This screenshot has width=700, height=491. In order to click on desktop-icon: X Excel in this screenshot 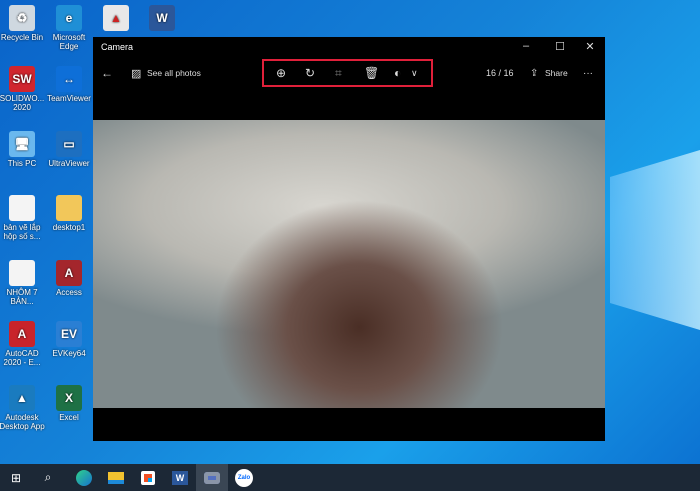, I will do `click(69, 403)`.